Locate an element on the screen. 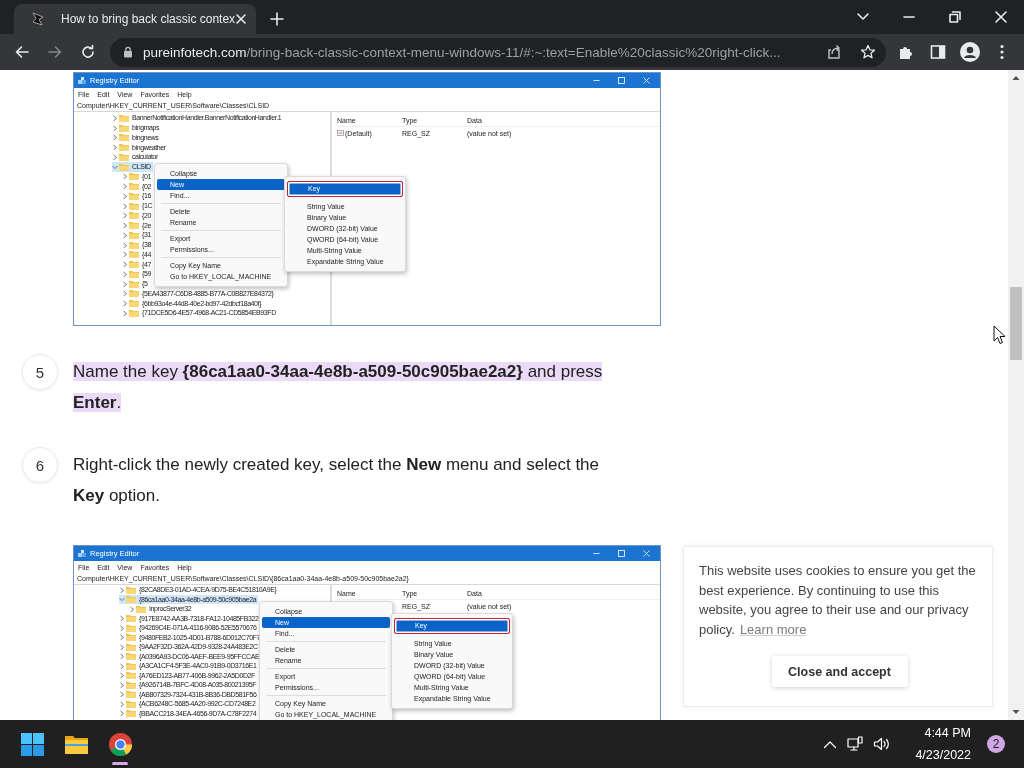 This screenshot has width=1024, height=768. accept-button: Close and accept is located at coordinates (839, 671).